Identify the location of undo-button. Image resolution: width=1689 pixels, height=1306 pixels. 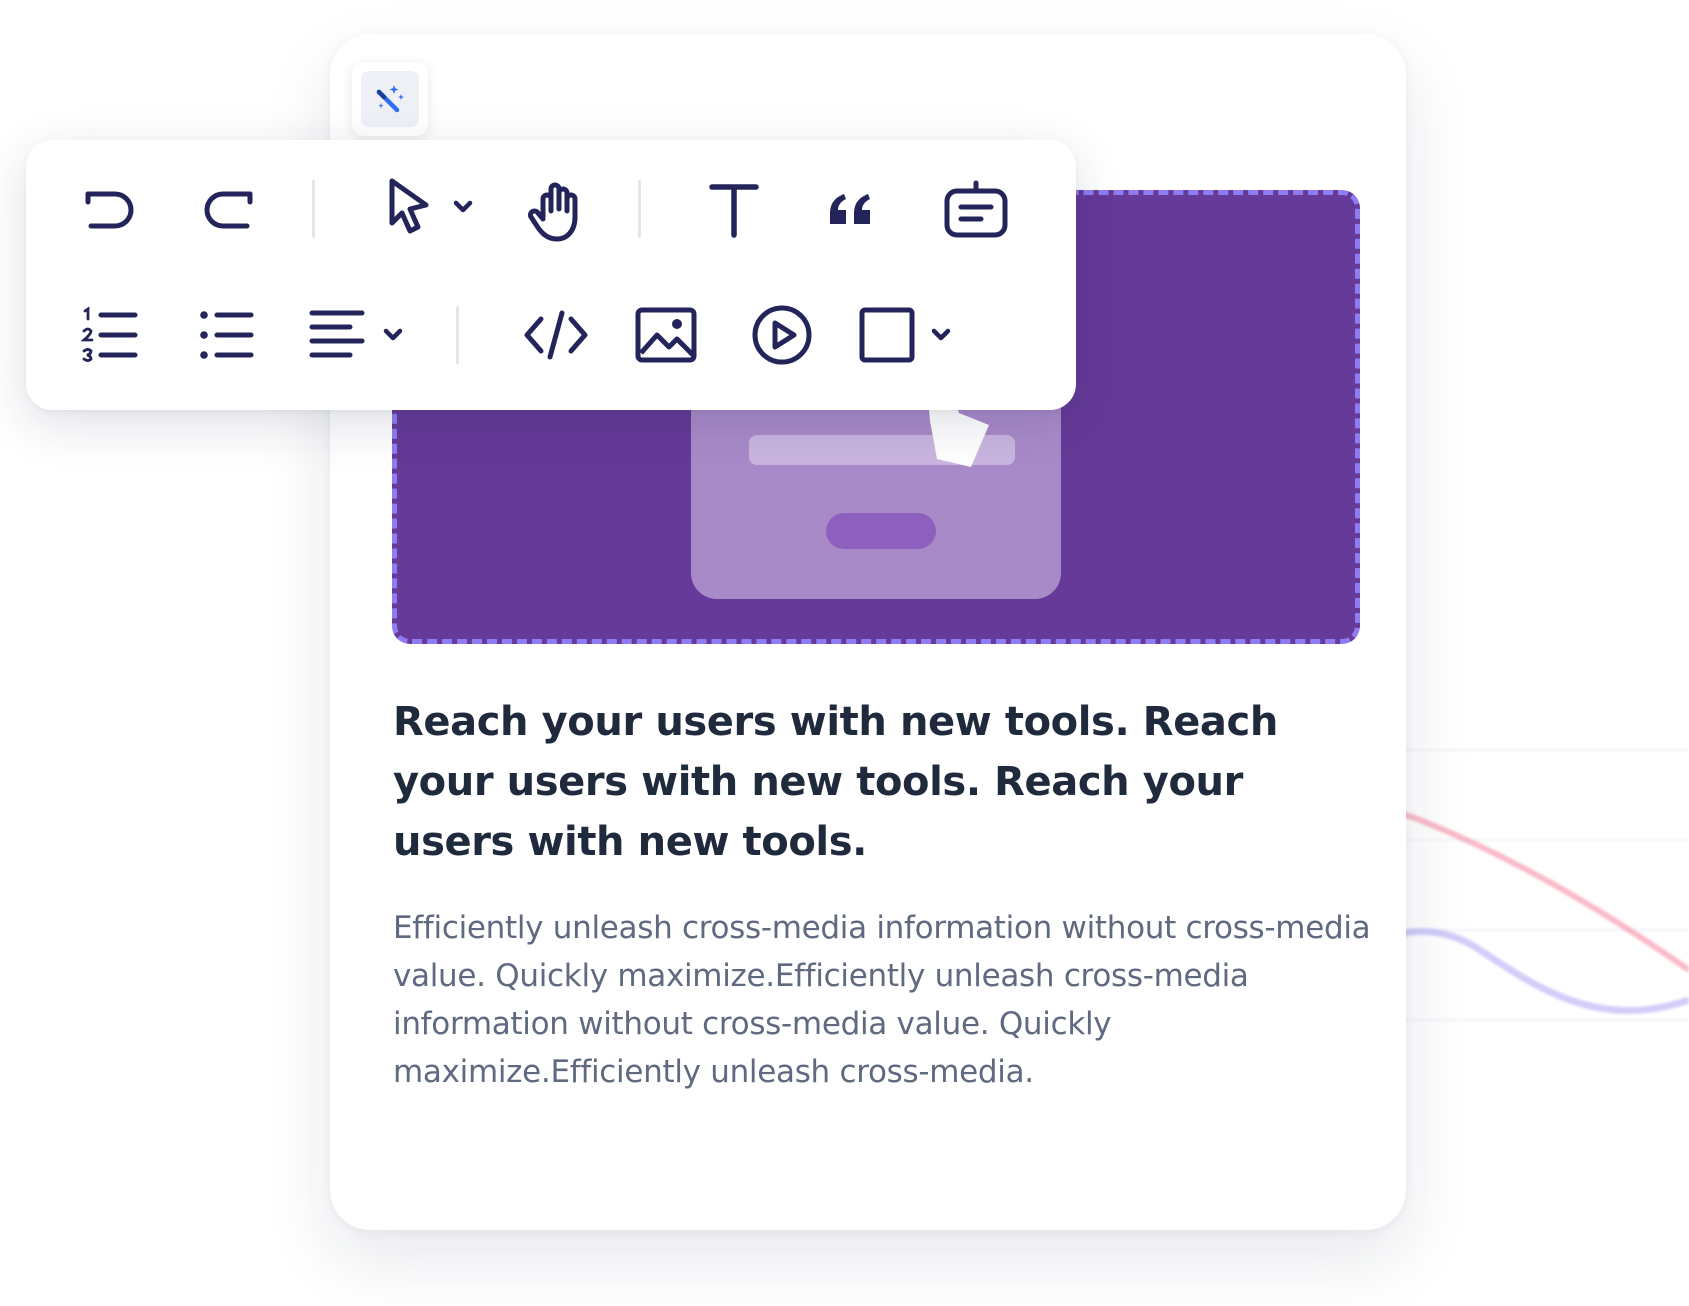
(111, 209).